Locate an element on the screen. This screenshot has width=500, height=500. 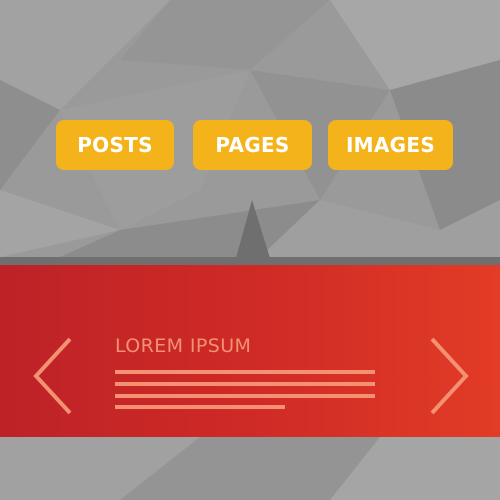
pointer-triangle is located at coordinates (253, 229).